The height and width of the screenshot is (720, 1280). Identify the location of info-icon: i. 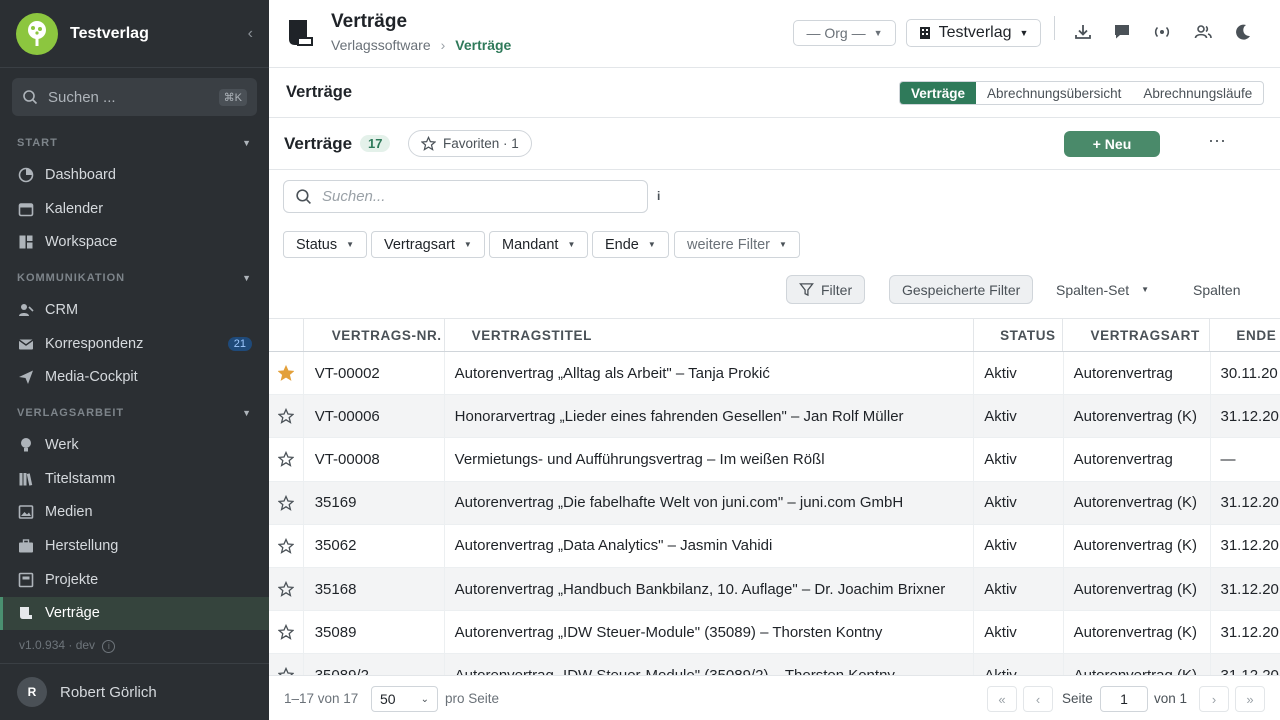
(109, 646).